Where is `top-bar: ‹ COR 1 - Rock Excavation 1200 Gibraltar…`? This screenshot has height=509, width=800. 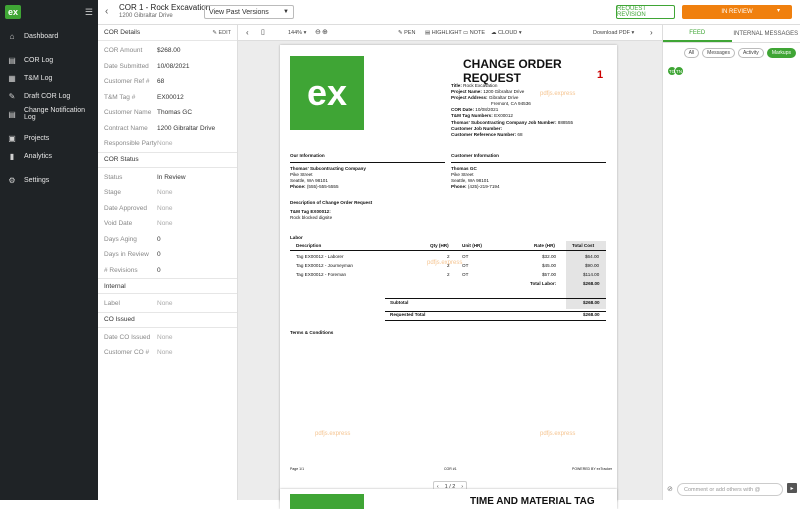 top-bar: ‹ COR 1 - Rock Excavation 1200 Gibraltar… is located at coordinates (449, 12).